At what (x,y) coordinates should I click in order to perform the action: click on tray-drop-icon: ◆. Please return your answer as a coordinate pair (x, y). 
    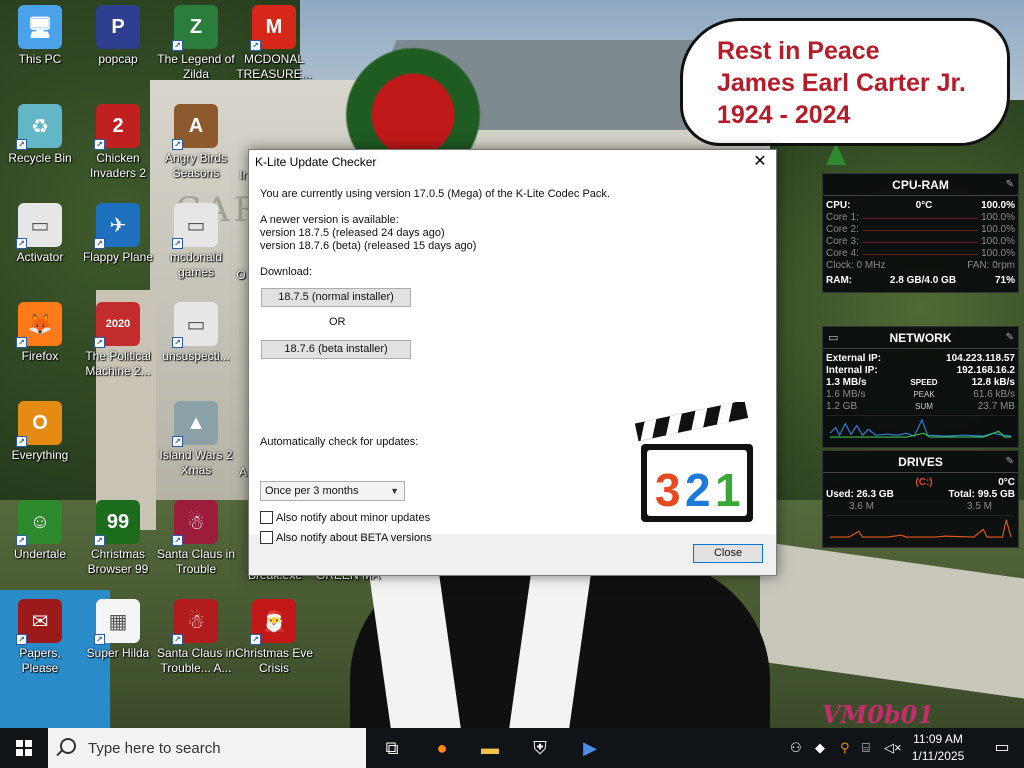
    Looking at the image, I should click on (820, 748).